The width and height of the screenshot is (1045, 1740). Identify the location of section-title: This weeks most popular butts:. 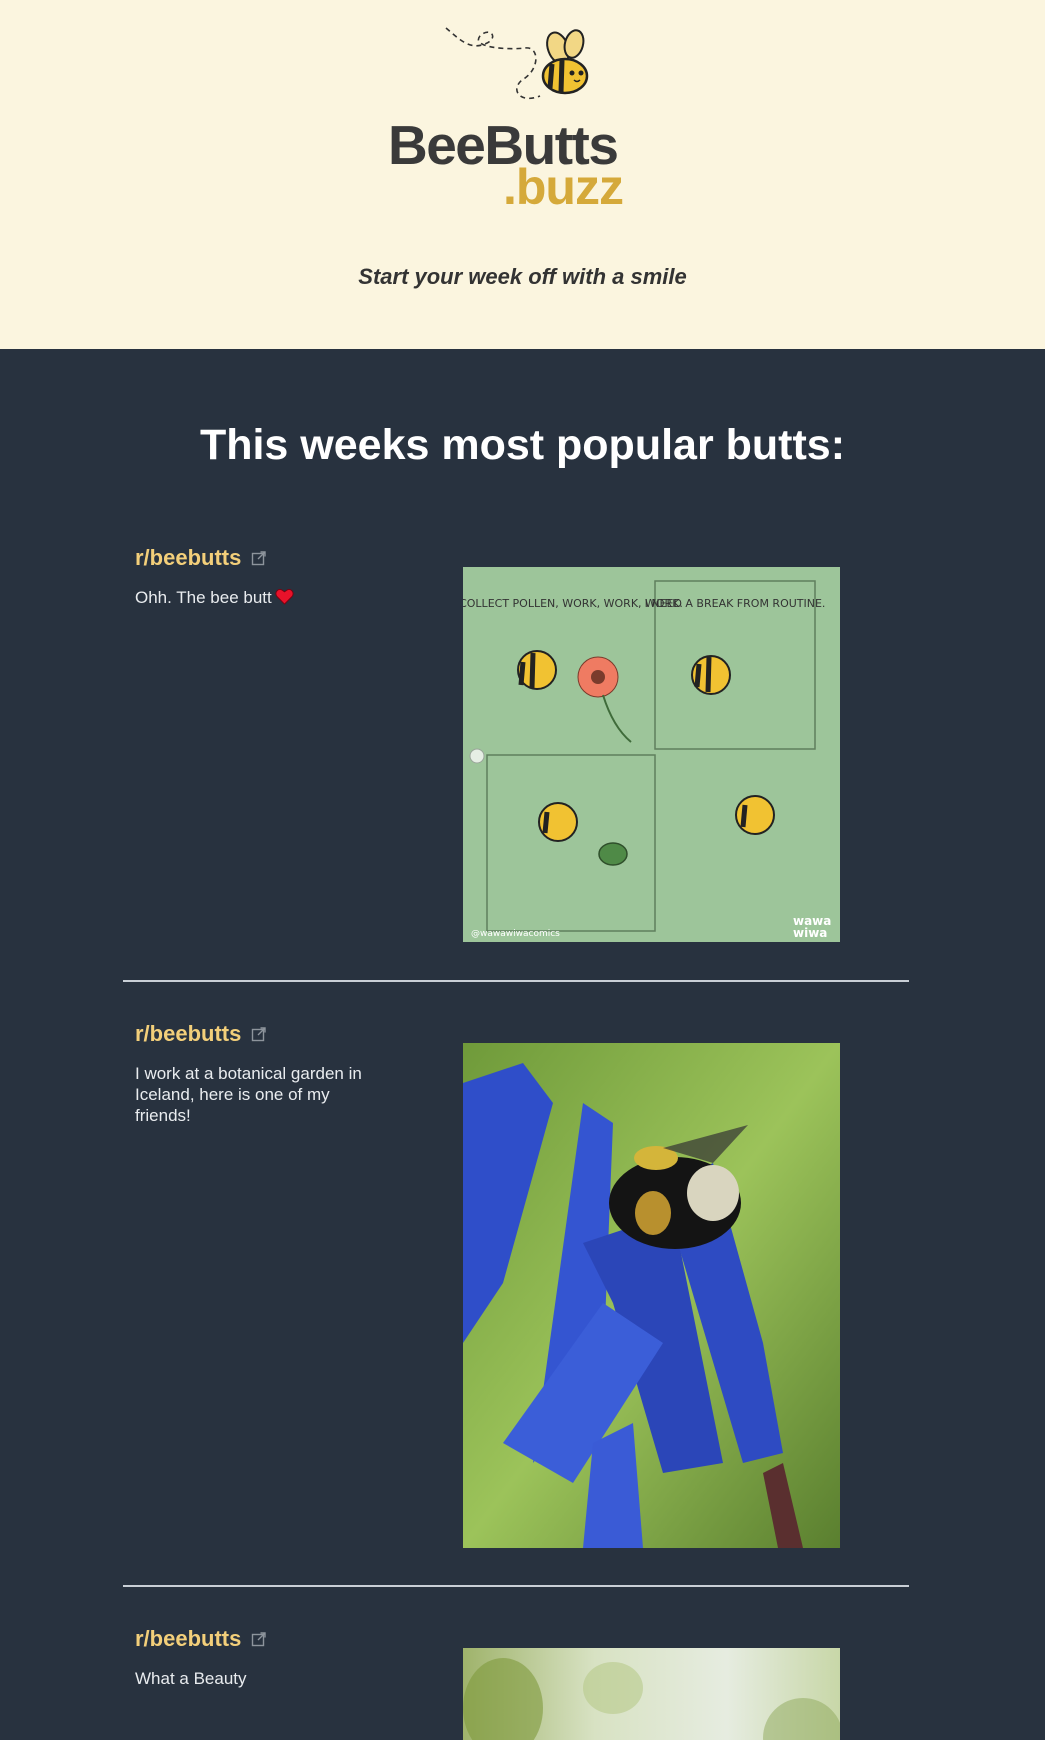
(522, 445).